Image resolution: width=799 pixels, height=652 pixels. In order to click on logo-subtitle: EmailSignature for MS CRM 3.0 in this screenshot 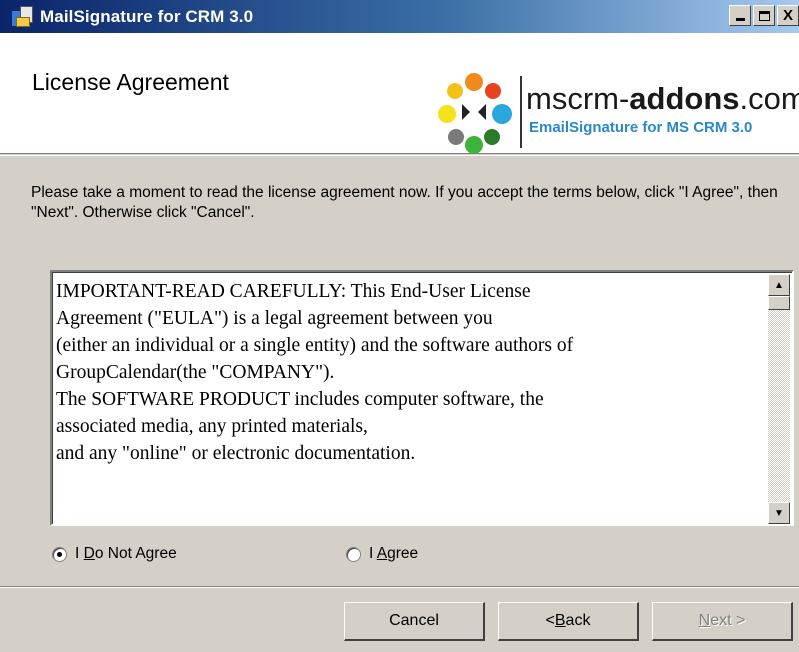, I will do `click(641, 127)`.